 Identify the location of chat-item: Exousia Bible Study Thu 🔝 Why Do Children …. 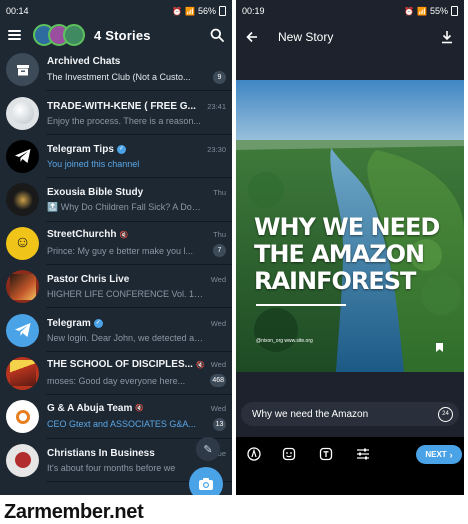
(116, 200).